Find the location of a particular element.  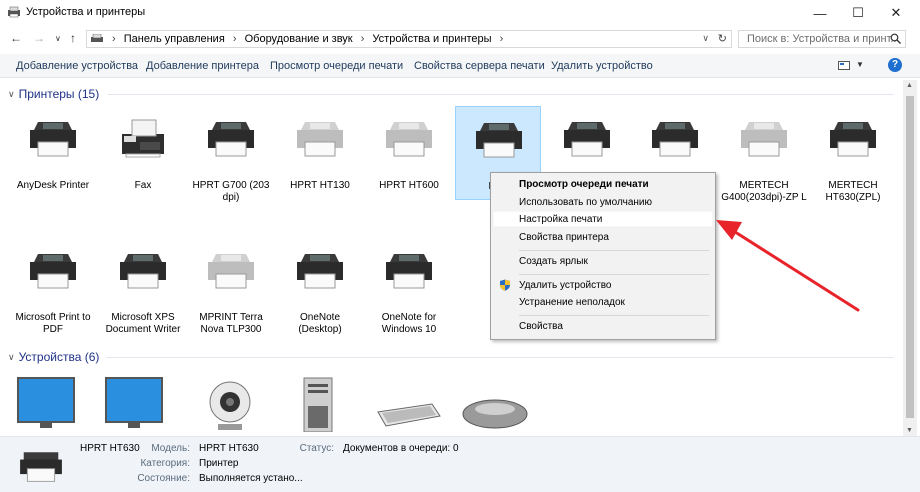

vertical-scrollbar: ▲ ▼ is located at coordinates (910, 258).